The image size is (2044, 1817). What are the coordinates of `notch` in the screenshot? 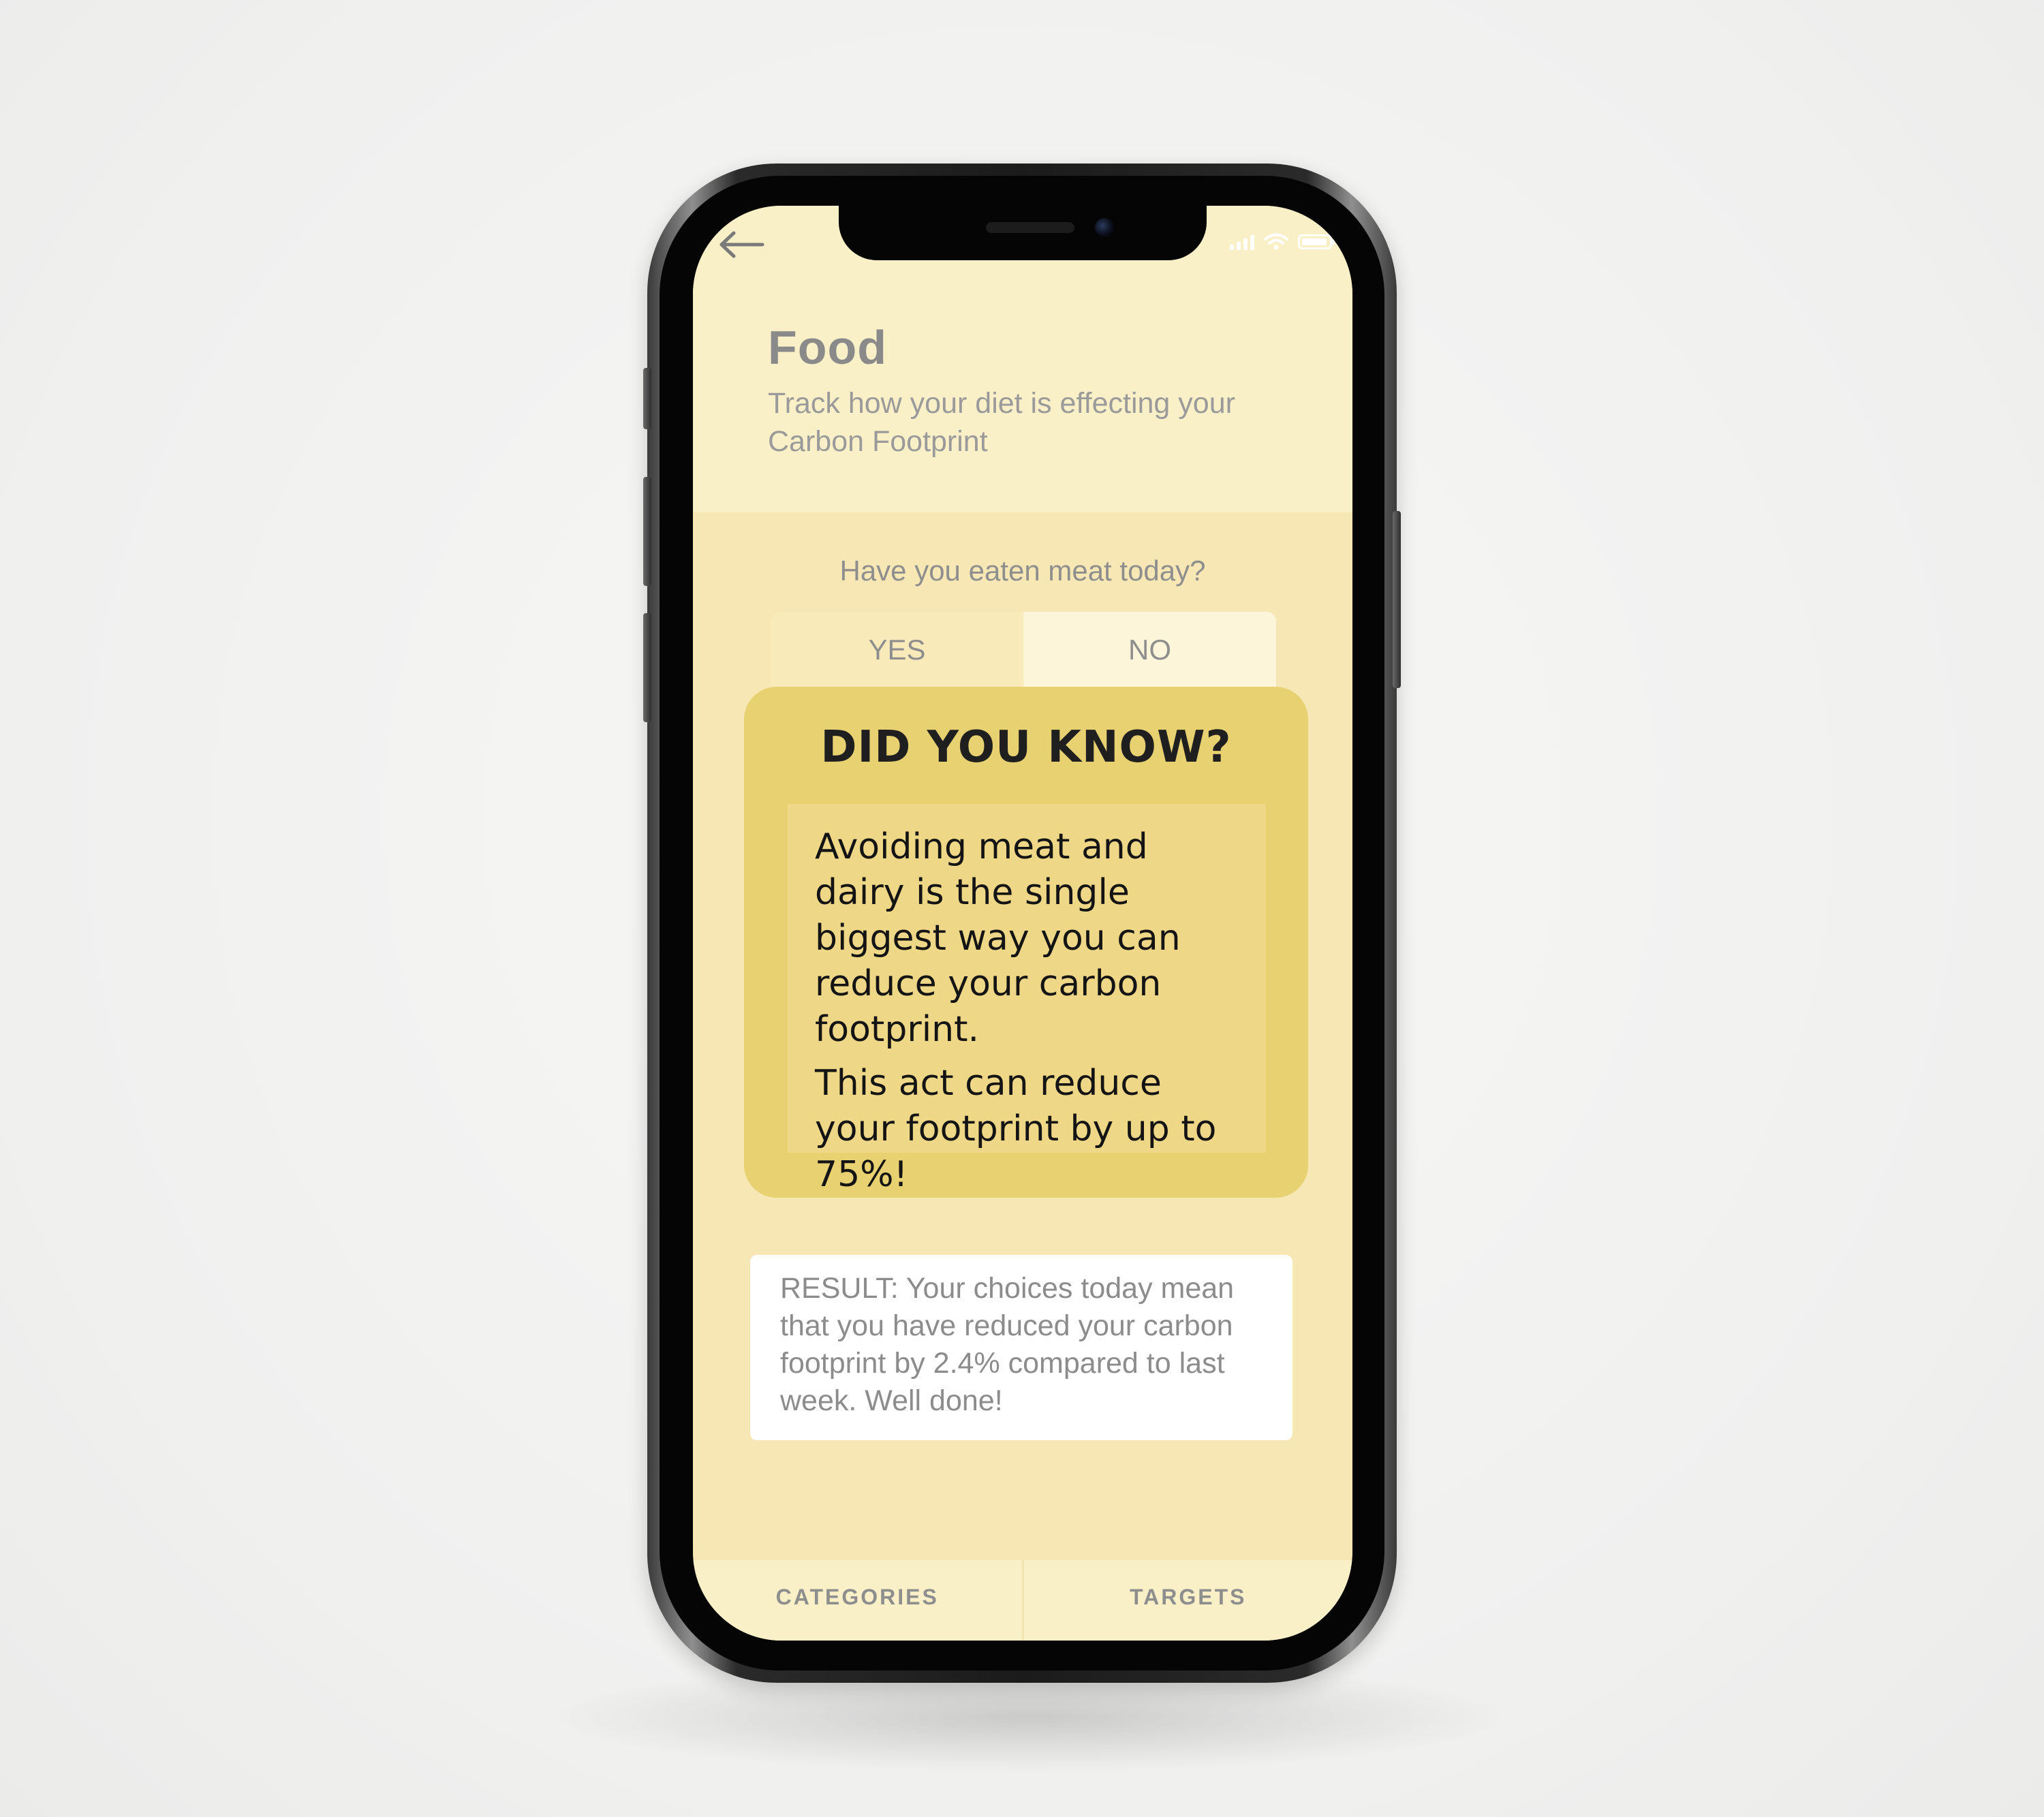 It's located at (1023, 233).